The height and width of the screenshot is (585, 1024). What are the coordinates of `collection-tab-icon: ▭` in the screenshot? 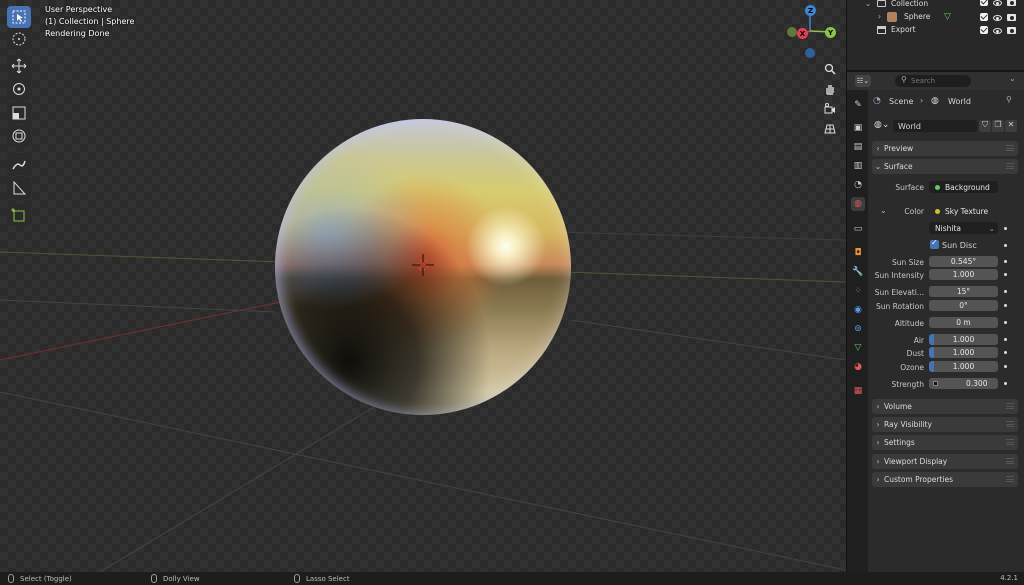 It's located at (858, 229).